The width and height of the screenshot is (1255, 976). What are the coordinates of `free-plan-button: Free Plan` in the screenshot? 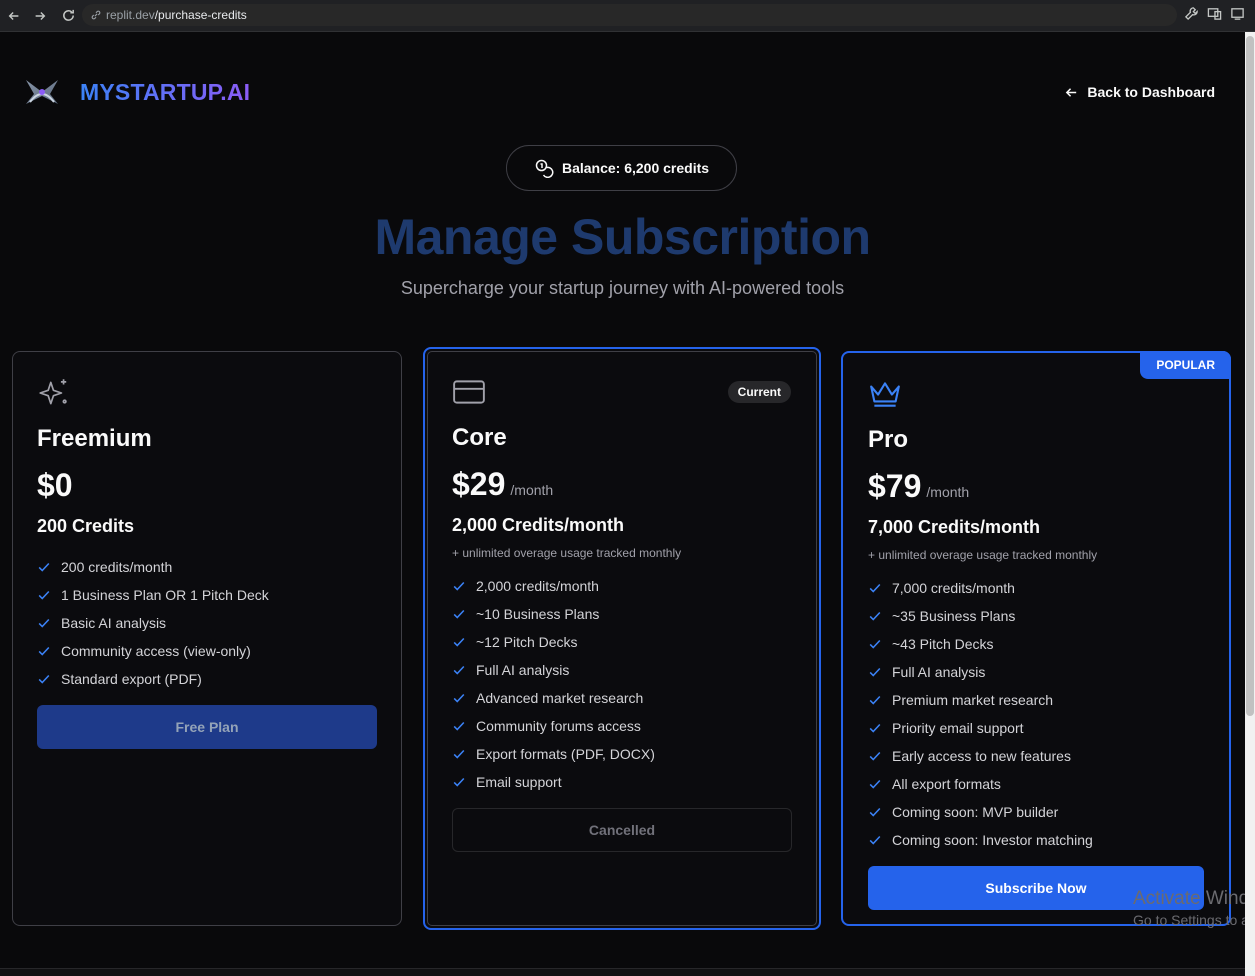 It's located at (207, 727).